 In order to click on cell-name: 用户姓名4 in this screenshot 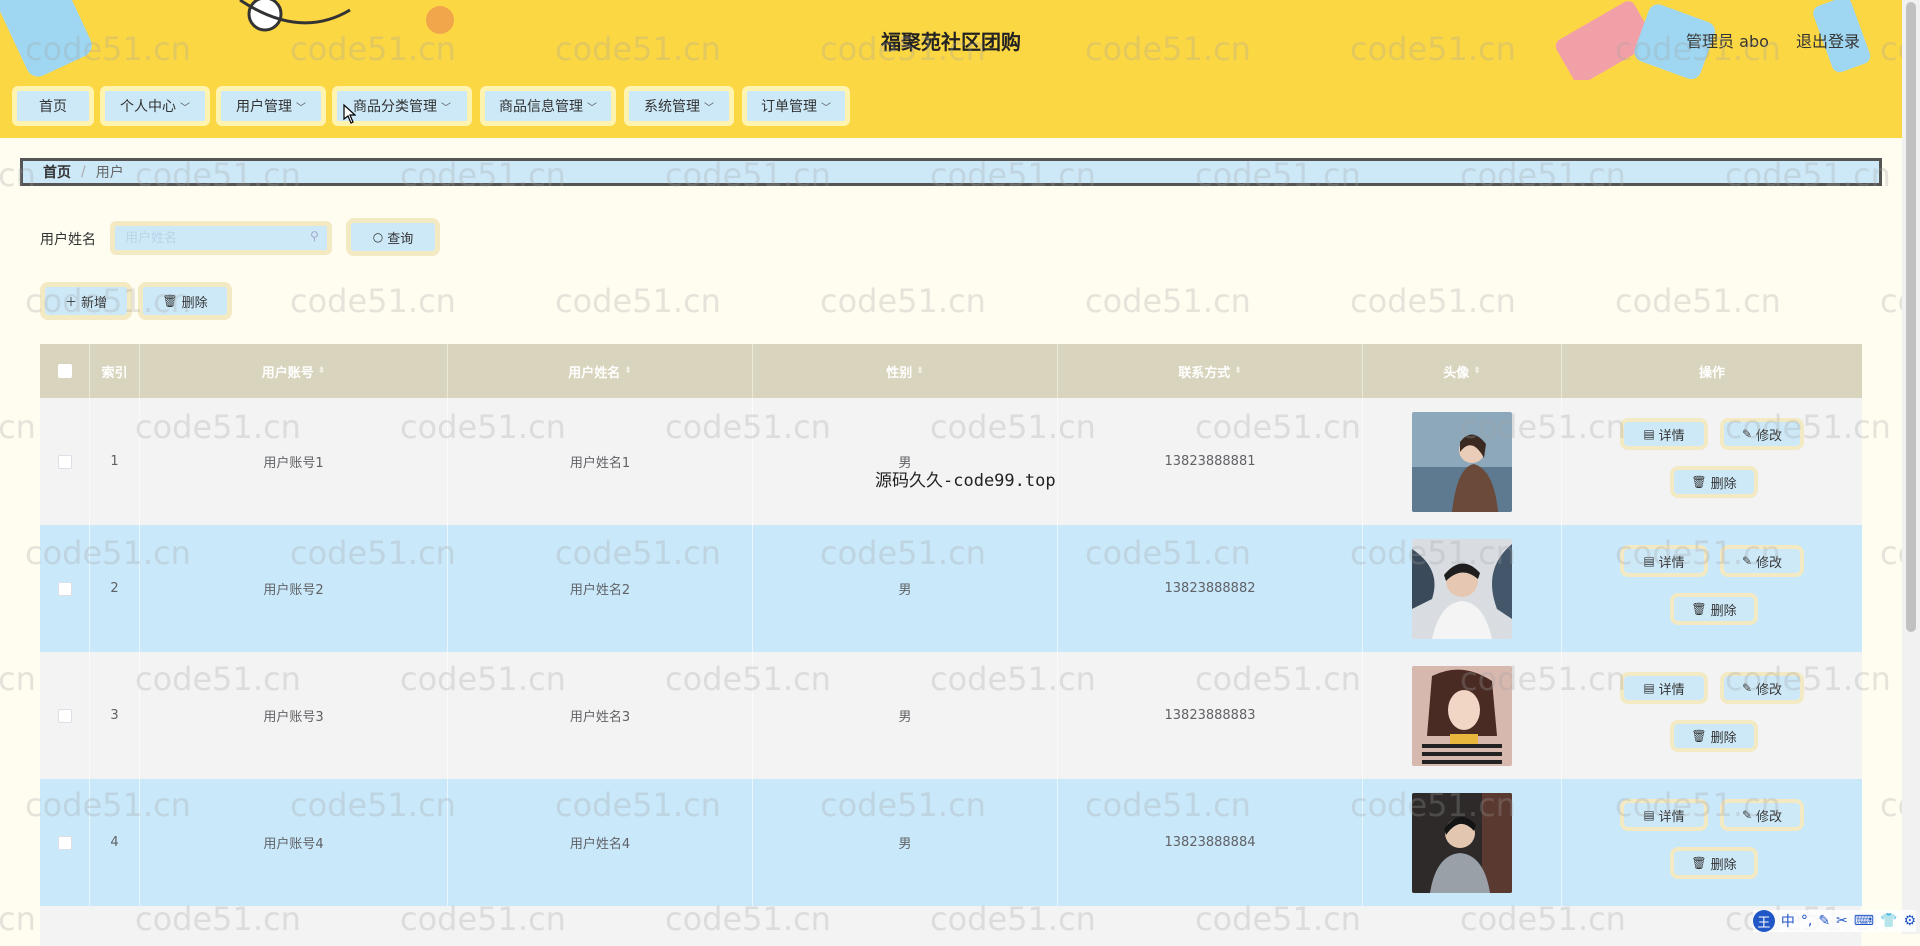, I will do `click(600, 842)`.